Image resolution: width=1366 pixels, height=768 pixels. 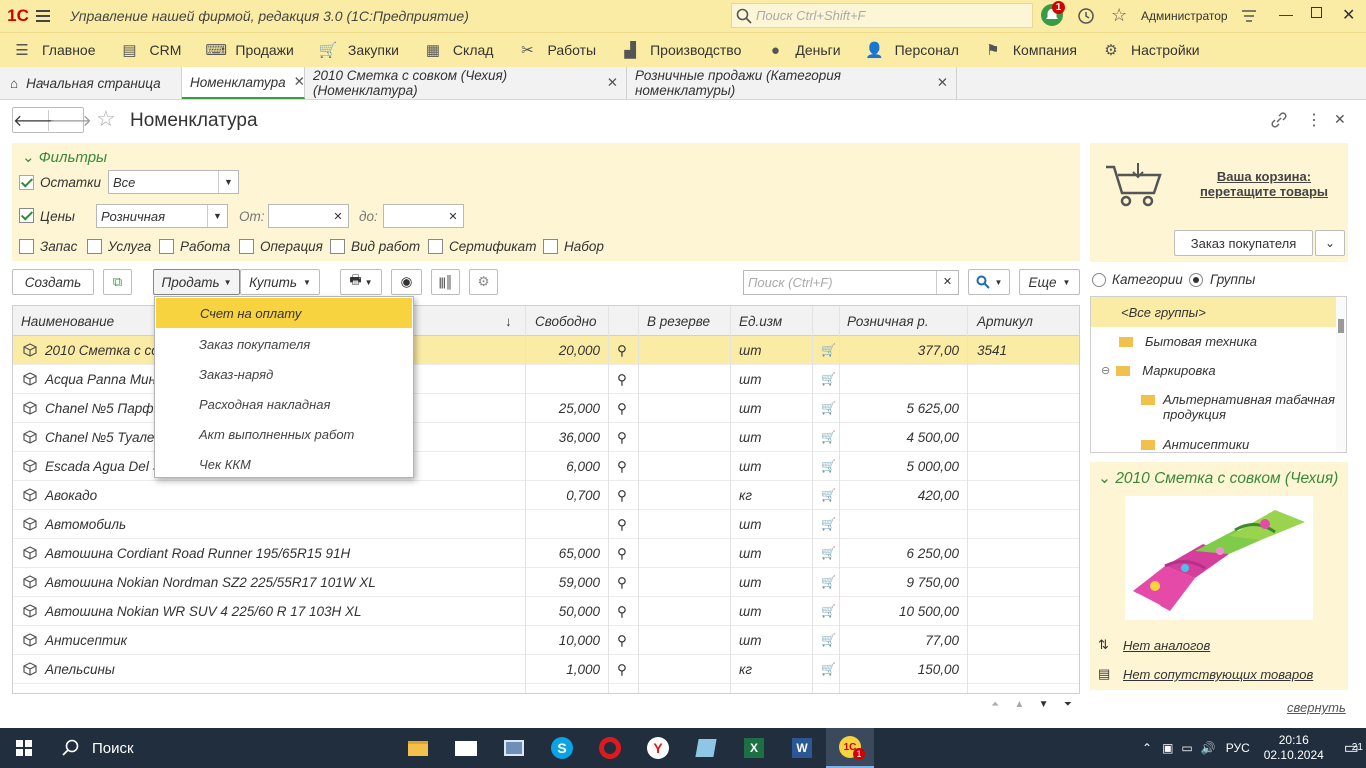 What do you see at coordinates (284, 464) in the screenshot?
I see `menu-item-receipt: Чек ККМ` at bounding box center [284, 464].